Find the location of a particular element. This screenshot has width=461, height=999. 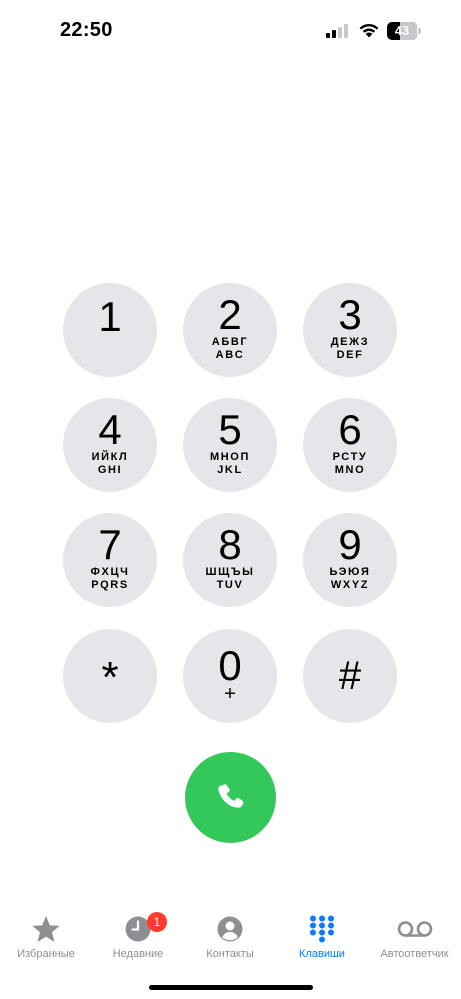

key-digit: * is located at coordinates (110, 677).